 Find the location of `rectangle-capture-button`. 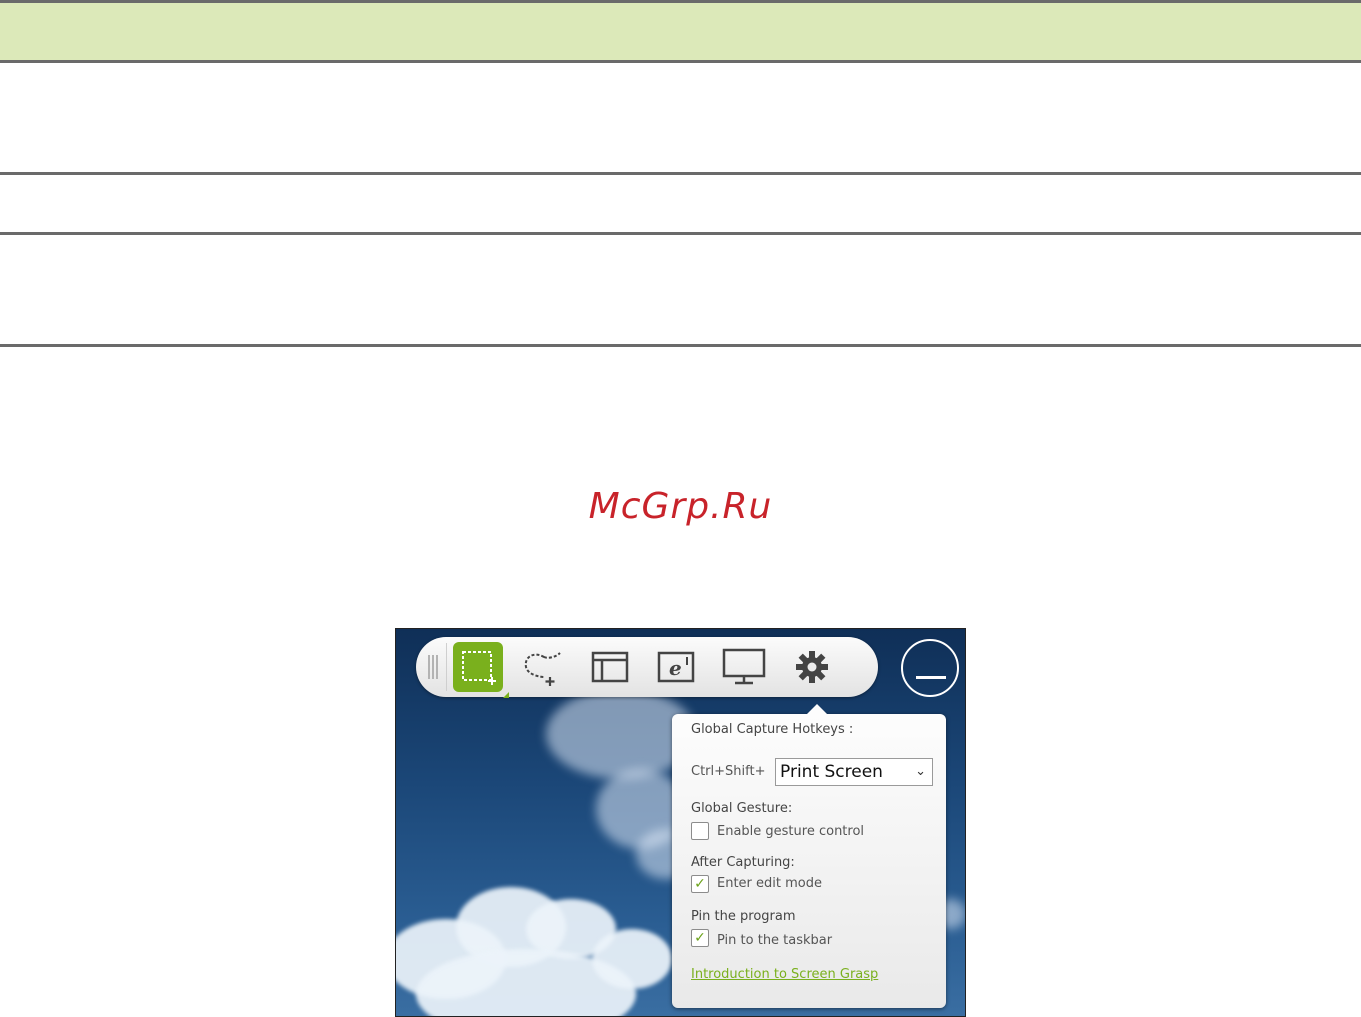

rectangle-capture-button is located at coordinates (481, 670).